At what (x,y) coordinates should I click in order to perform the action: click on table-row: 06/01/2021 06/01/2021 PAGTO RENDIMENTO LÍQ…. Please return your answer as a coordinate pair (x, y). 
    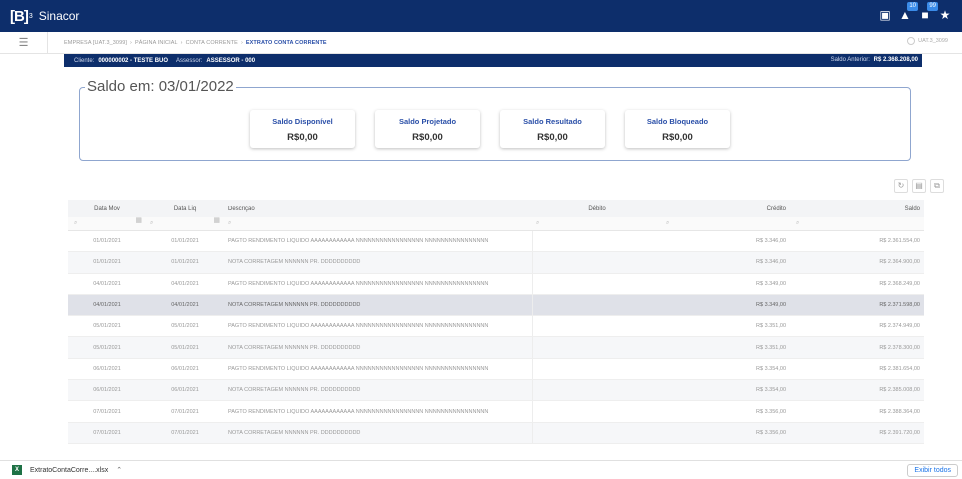
    Looking at the image, I should click on (496, 369).